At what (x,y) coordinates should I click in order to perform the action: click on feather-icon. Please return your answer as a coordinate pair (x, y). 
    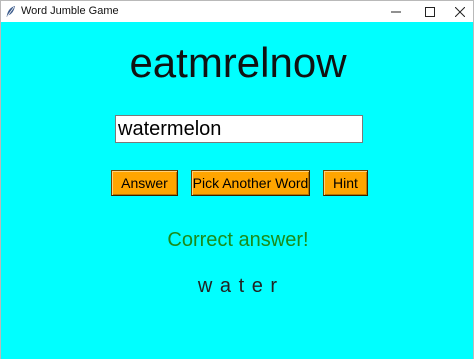
    Looking at the image, I should click on (11, 11).